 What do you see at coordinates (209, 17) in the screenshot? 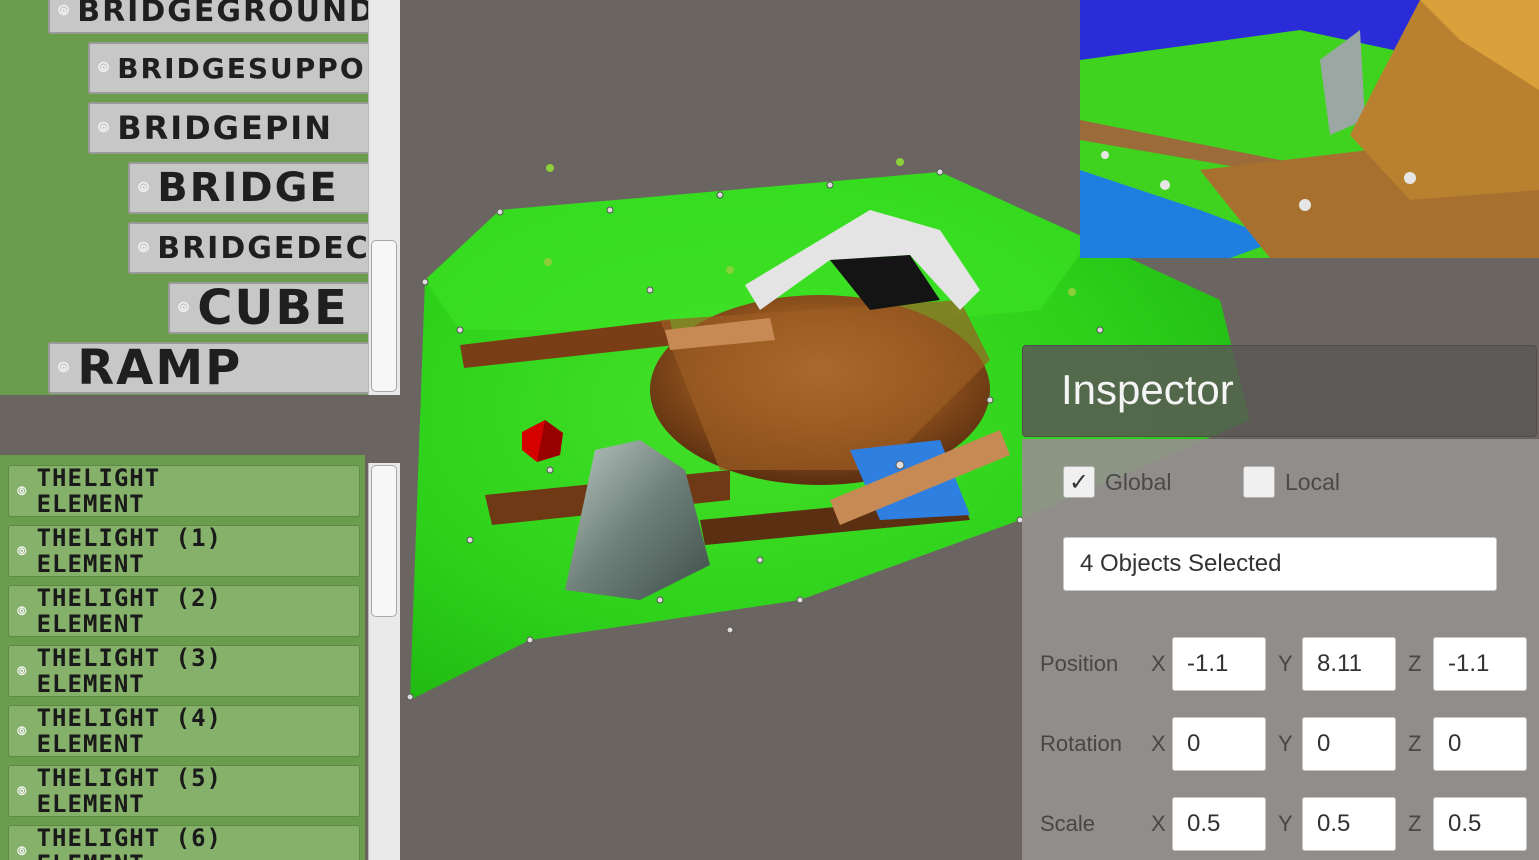
I see `tree-item-bridgeground: ⦾ BridgeGround` at bounding box center [209, 17].